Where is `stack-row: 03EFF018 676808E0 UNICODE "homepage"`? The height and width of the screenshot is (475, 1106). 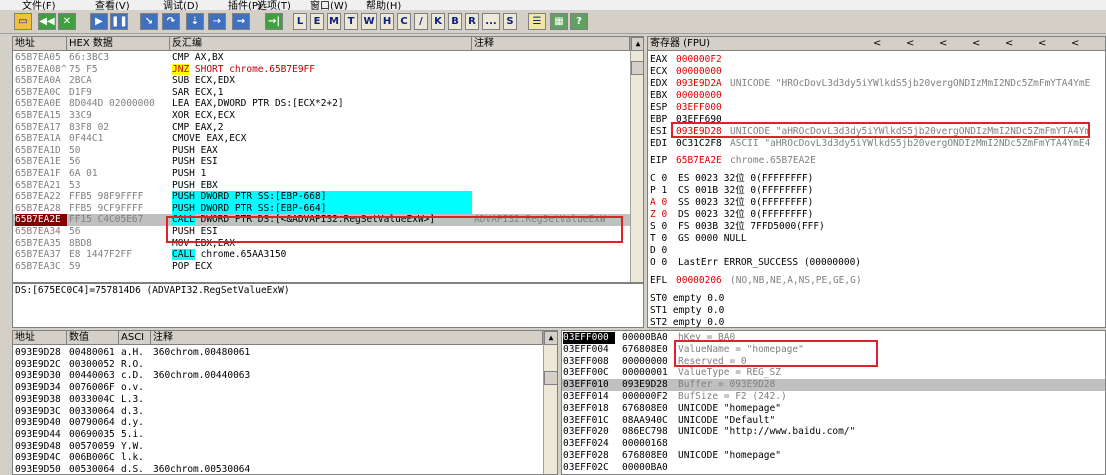
stack-row: 03EFF018 676808E0 UNICODE "homepage" is located at coordinates (833, 409).